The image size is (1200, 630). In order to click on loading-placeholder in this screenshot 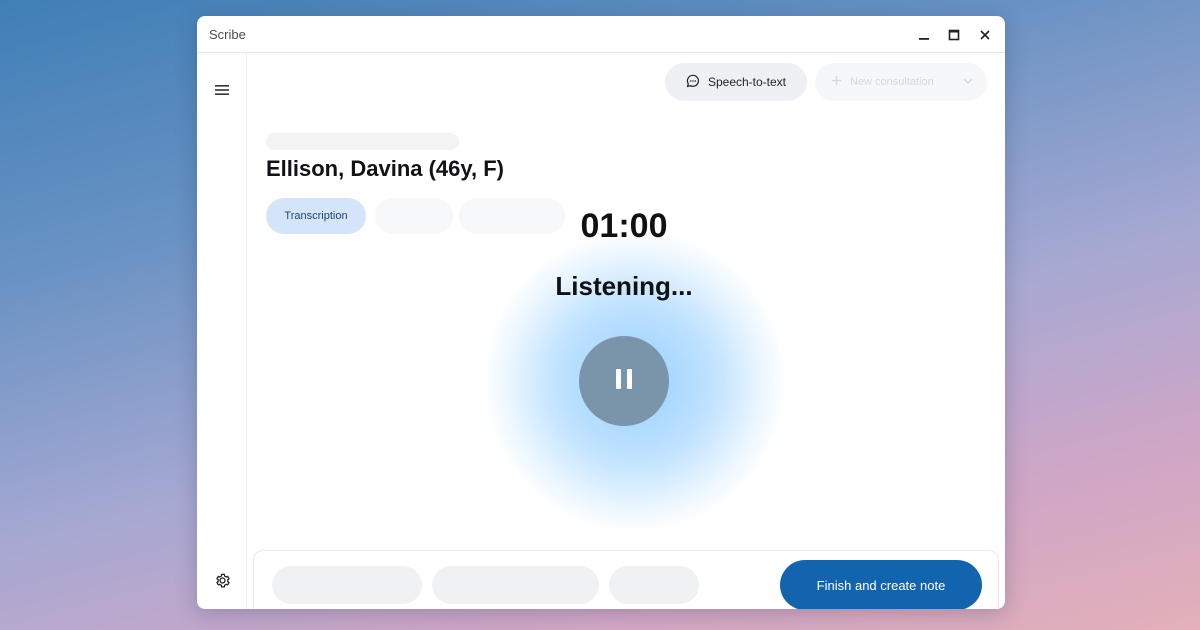, I will do `click(362, 141)`.